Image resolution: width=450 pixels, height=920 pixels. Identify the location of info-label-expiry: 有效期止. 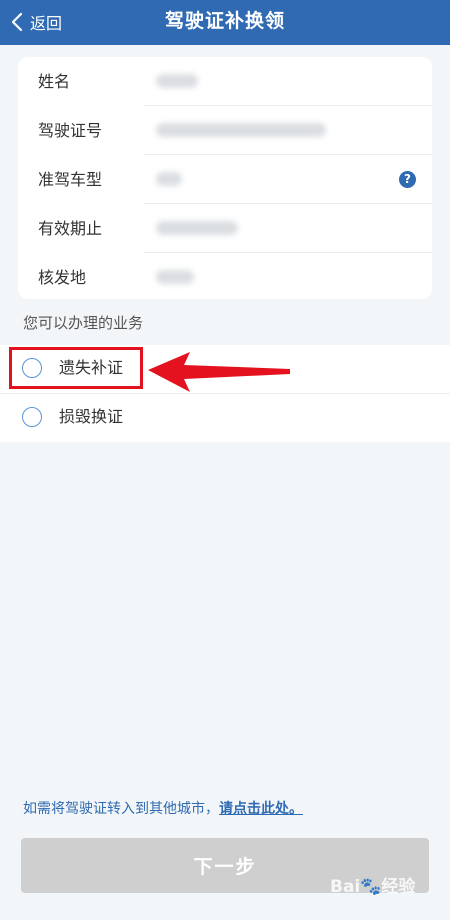
(70, 228).